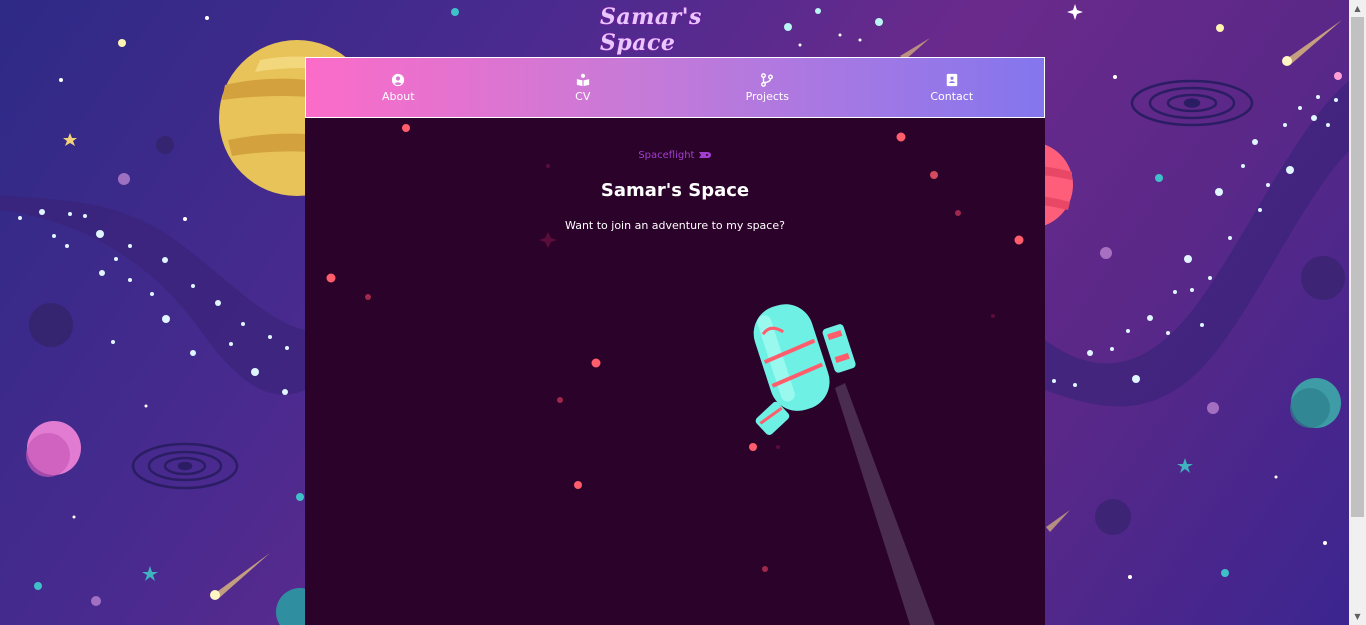  I want to click on comet-bottom-left, so click(240, 576).